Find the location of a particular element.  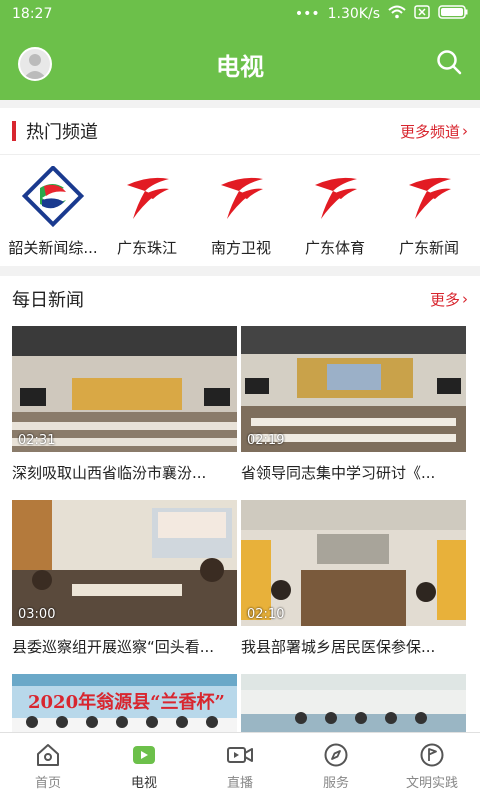

channel-item: 广东新闻 is located at coordinates (429, 215).